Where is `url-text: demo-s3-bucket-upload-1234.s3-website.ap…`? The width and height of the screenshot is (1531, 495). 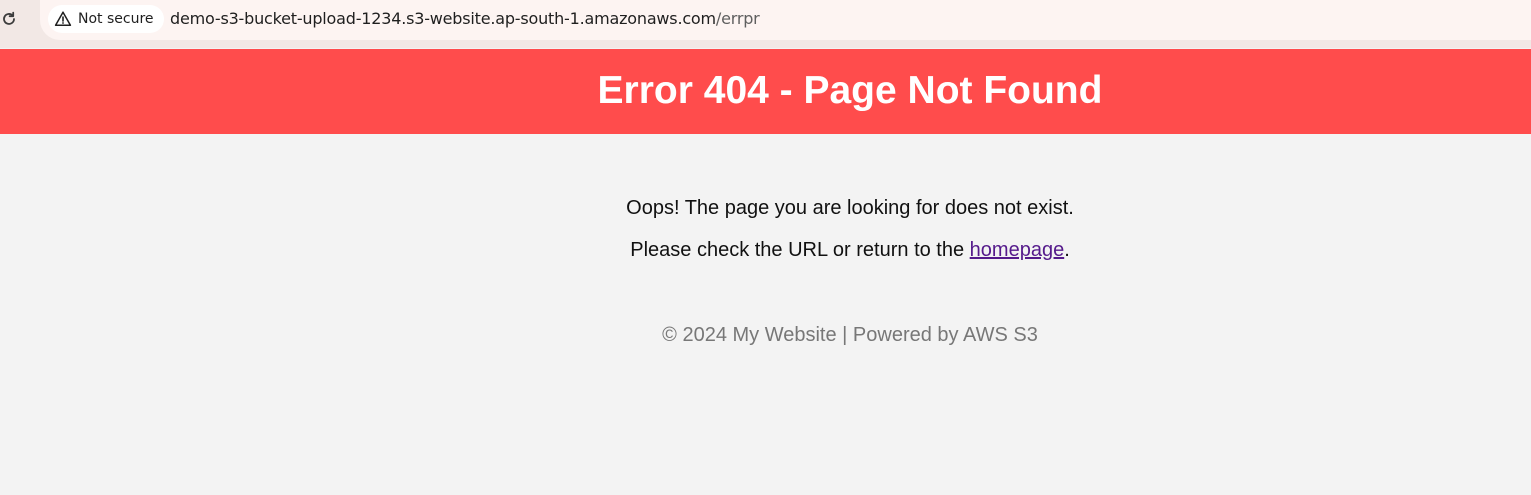
url-text: demo-s3-bucket-upload-1234.s3-website.ap… is located at coordinates (465, 18).